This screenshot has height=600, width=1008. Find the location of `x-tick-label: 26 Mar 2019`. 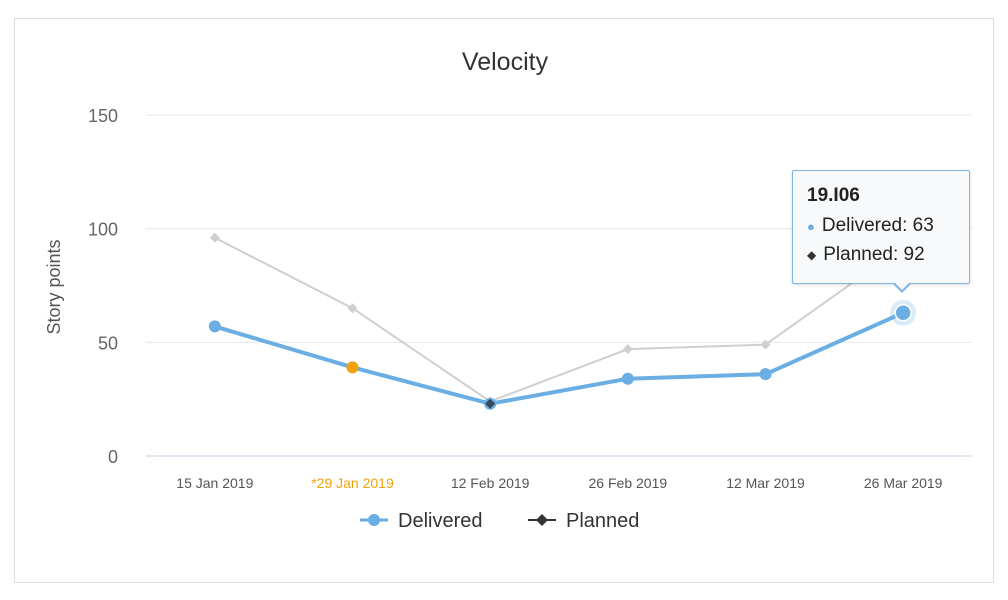

x-tick-label: 26 Mar 2019 is located at coordinates (903, 483).